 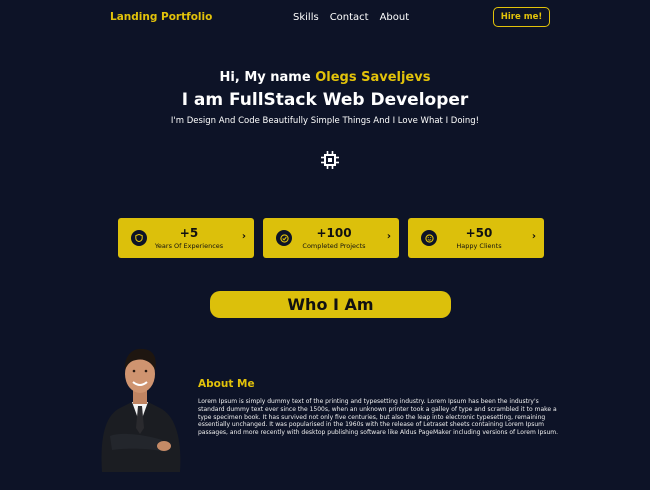 What do you see at coordinates (373, 77) in the screenshot?
I see `hero-name: Olegs Saveljevs` at bounding box center [373, 77].